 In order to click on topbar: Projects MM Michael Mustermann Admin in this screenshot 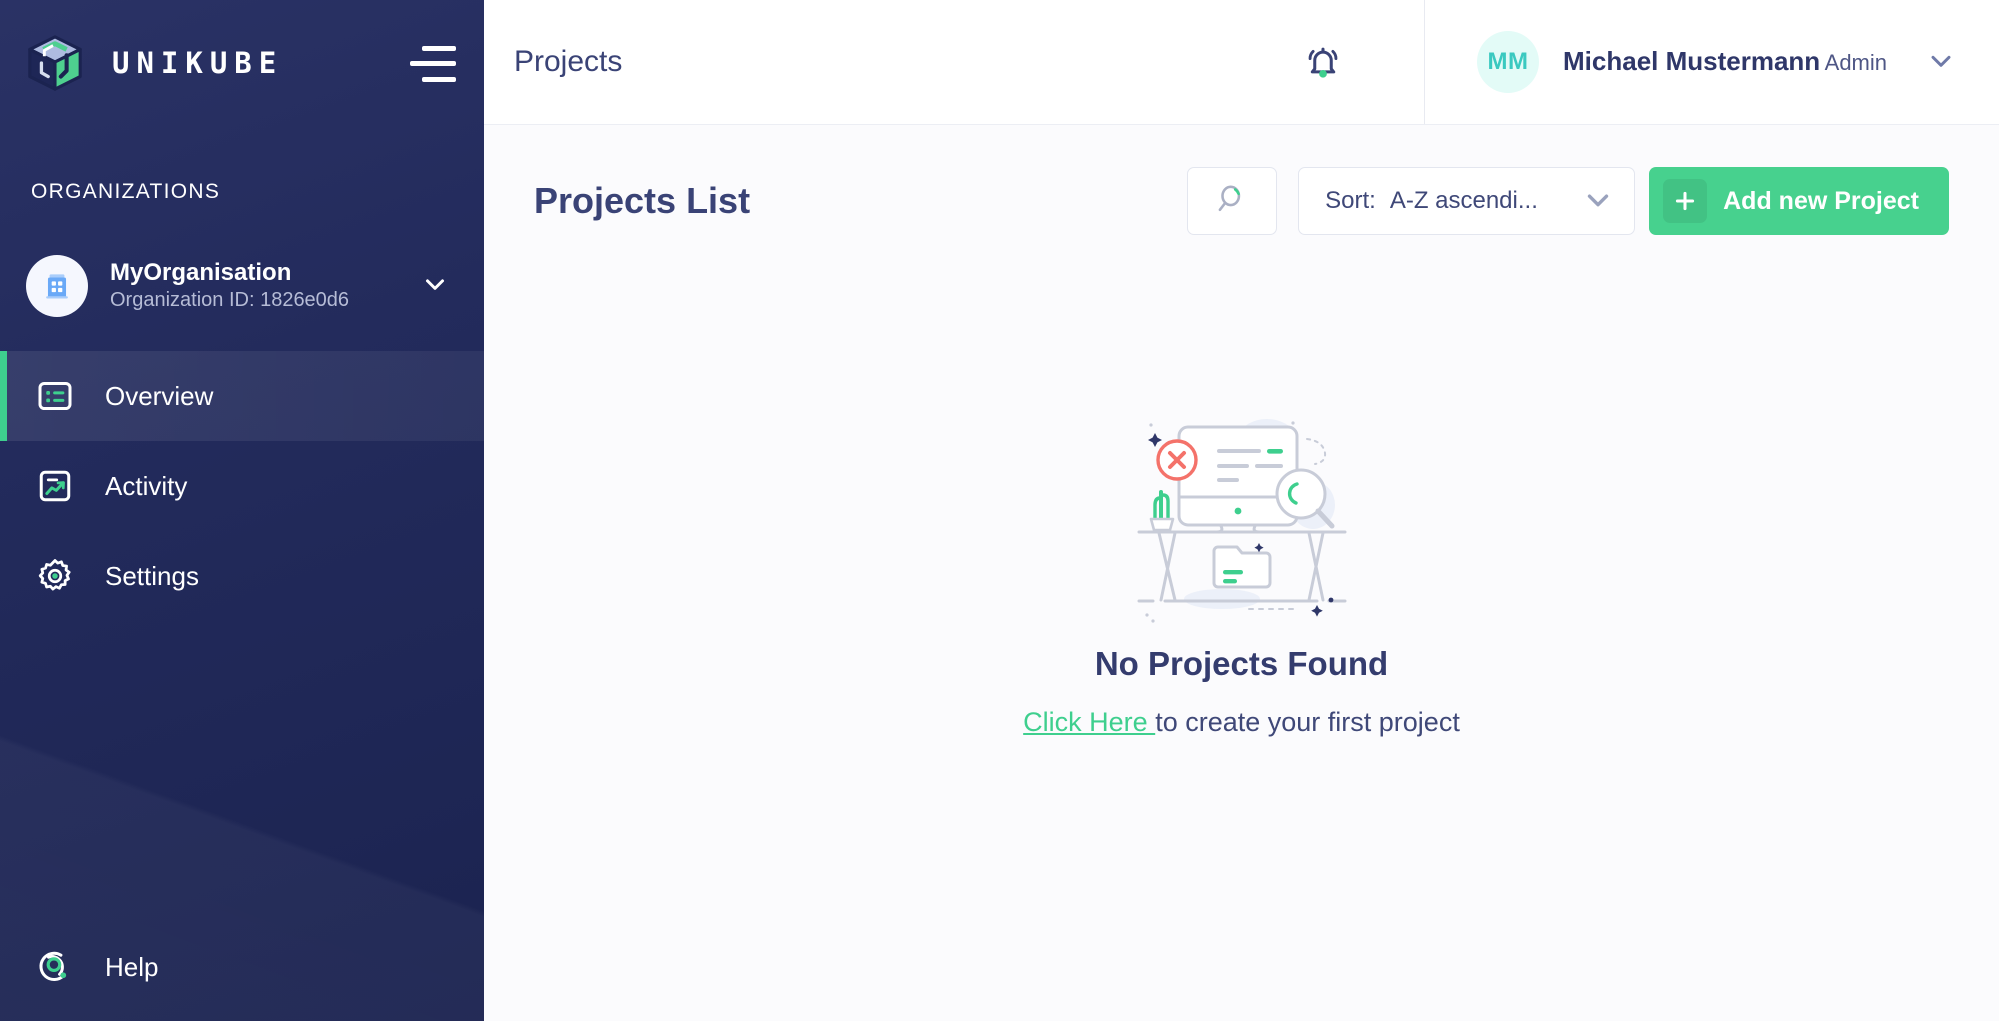, I will do `click(1241, 62)`.